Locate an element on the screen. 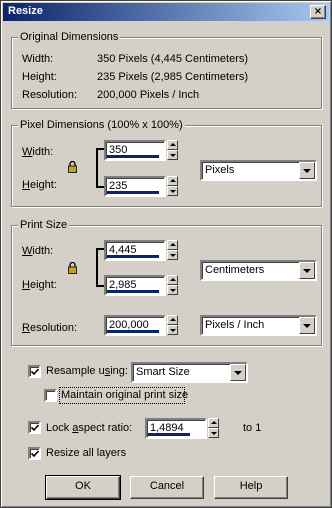  title-bar: Resize × is located at coordinates (166, 12).